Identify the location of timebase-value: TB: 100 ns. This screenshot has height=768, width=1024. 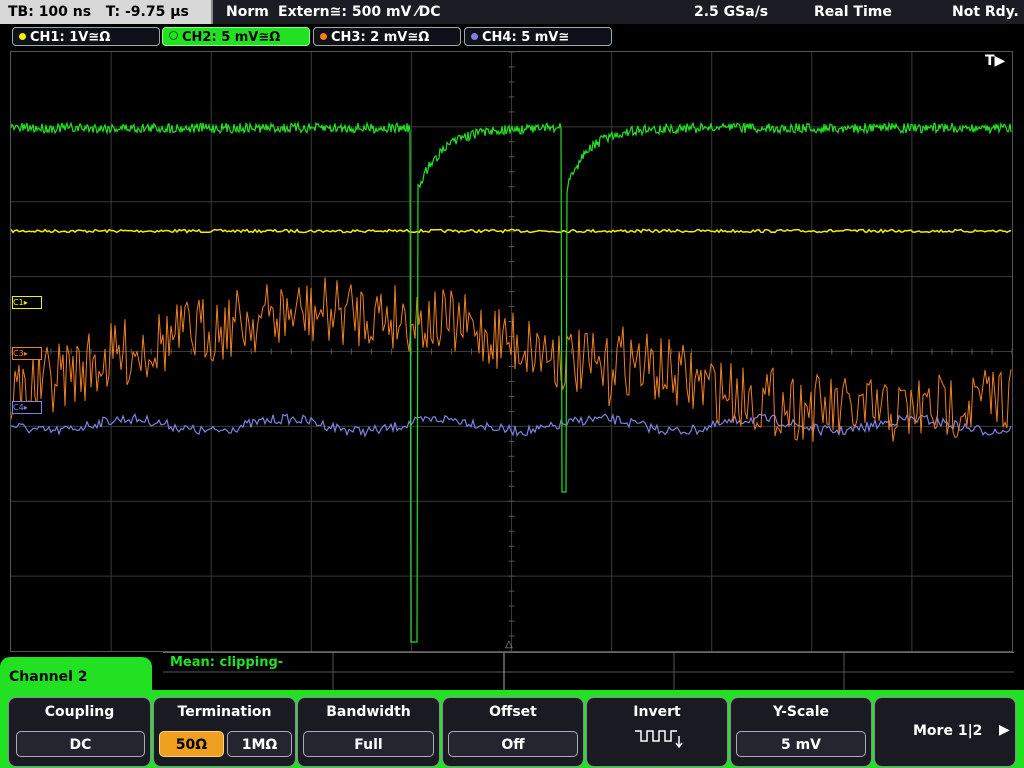
(50, 12).